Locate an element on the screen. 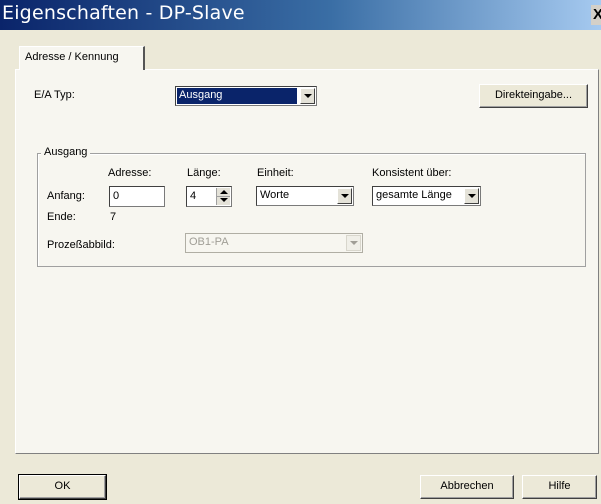  end-label: Ende: is located at coordinates (61, 217).